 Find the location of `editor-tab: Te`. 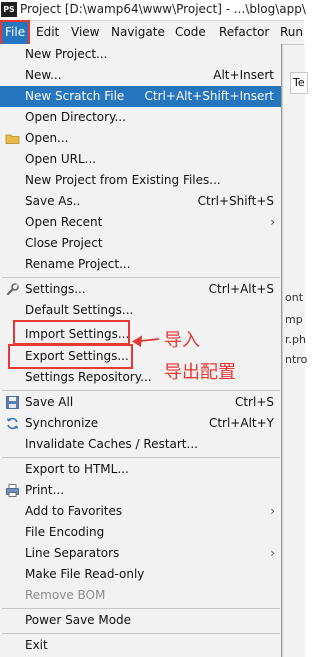

editor-tab: Te is located at coordinates (299, 83).